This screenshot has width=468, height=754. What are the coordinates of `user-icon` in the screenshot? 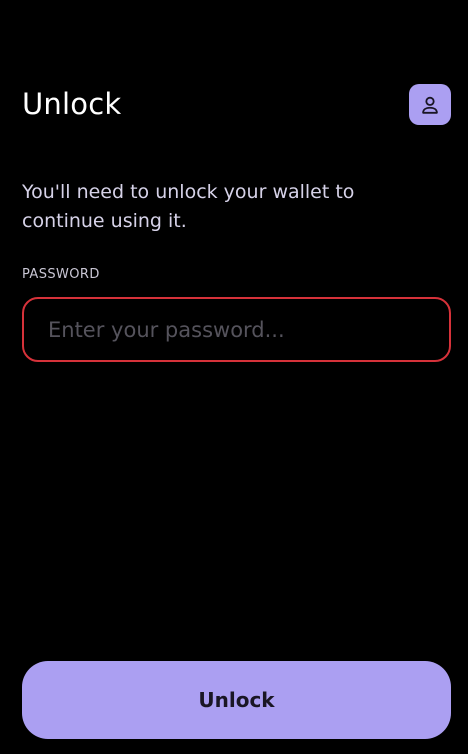 It's located at (430, 105).